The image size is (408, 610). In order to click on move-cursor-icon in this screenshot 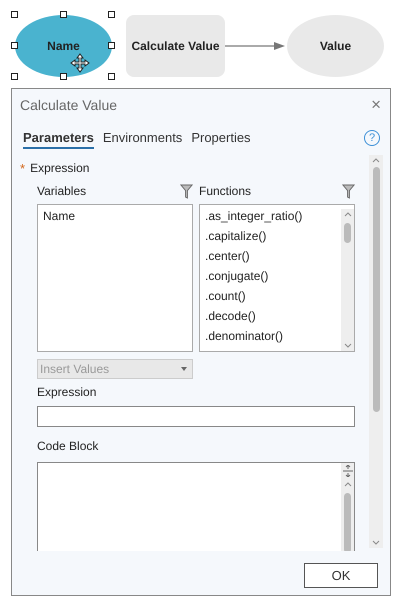, I will do `click(80, 63)`.